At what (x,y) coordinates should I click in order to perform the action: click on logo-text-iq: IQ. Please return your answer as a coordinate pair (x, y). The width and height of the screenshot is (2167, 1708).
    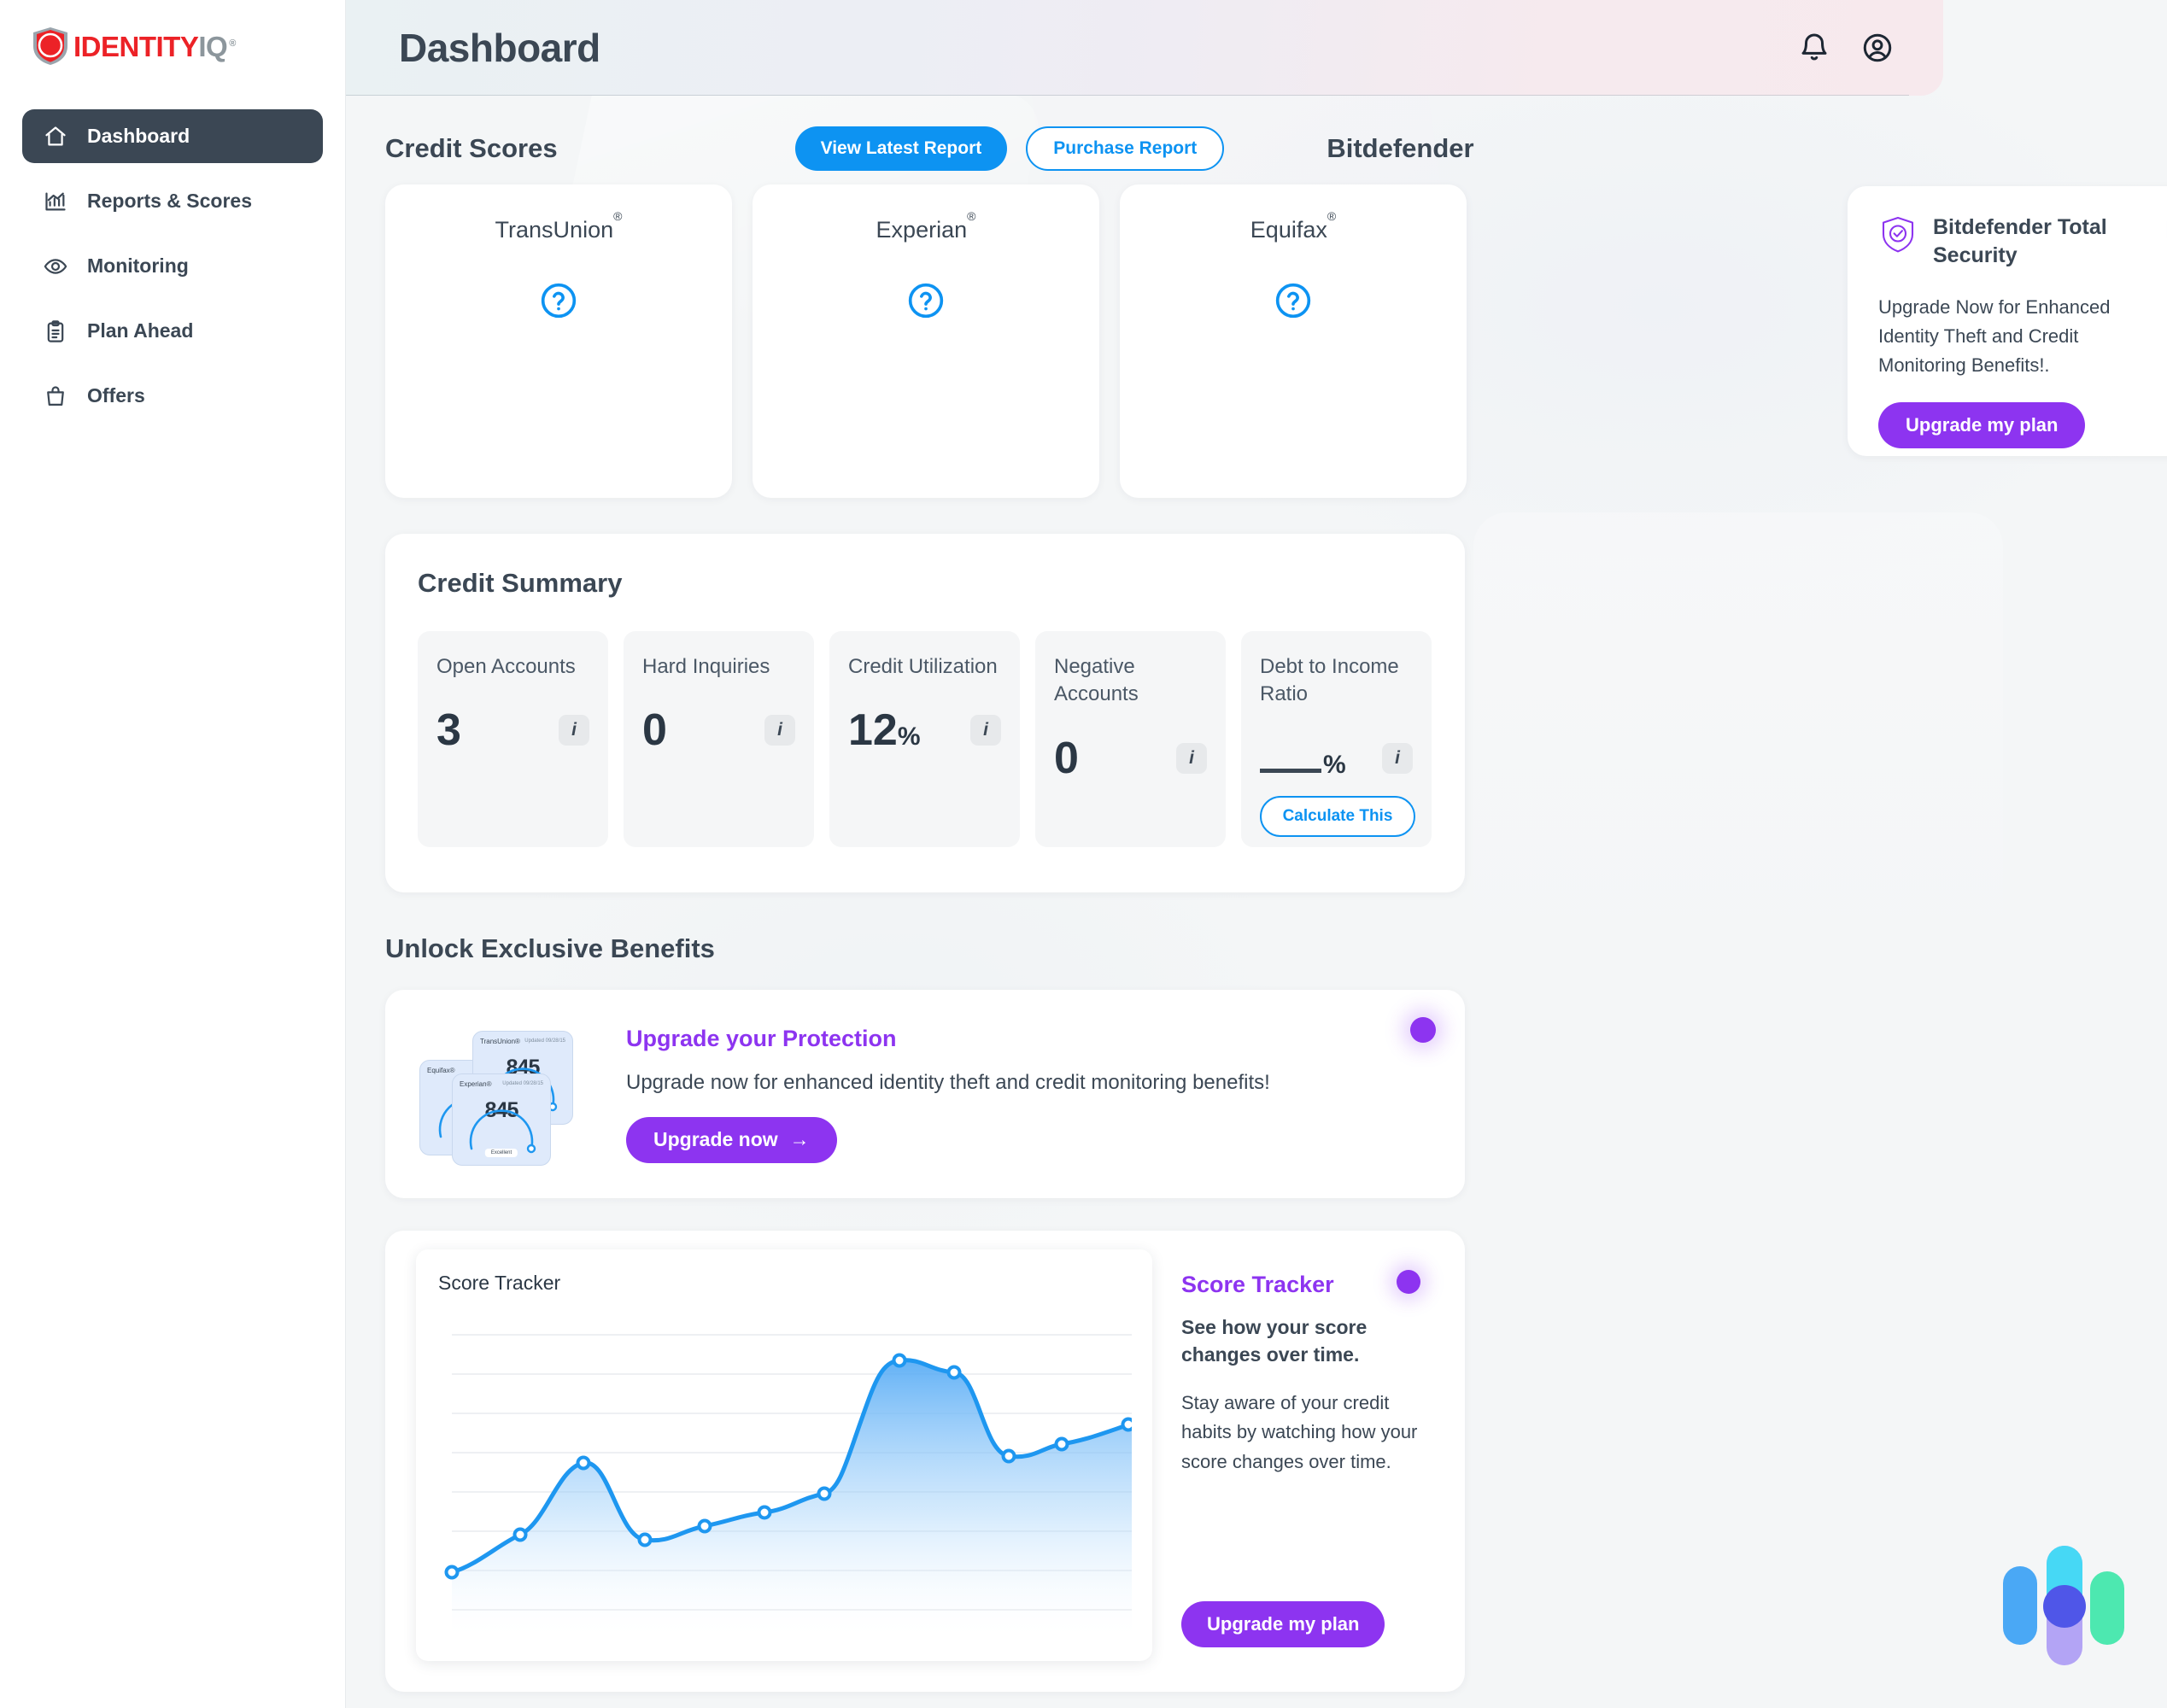
    Looking at the image, I should click on (213, 46).